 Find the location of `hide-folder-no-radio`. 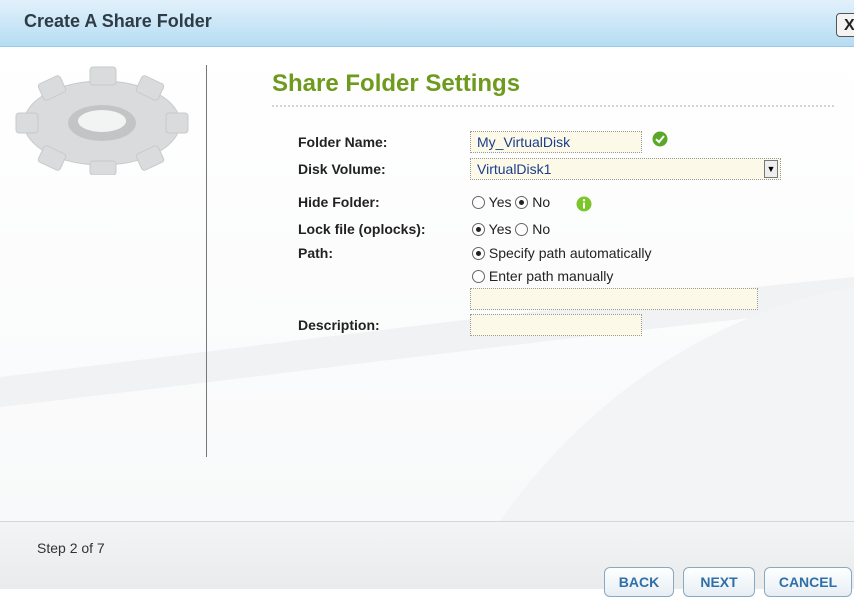

hide-folder-no-radio is located at coordinates (522, 202).